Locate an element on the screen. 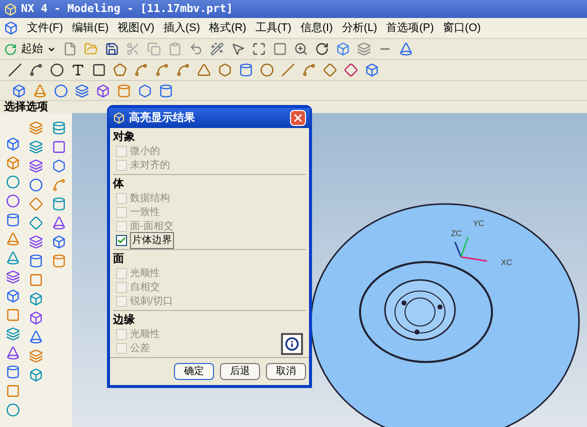  menu-item: 文件(F) is located at coordinates (45, 28).